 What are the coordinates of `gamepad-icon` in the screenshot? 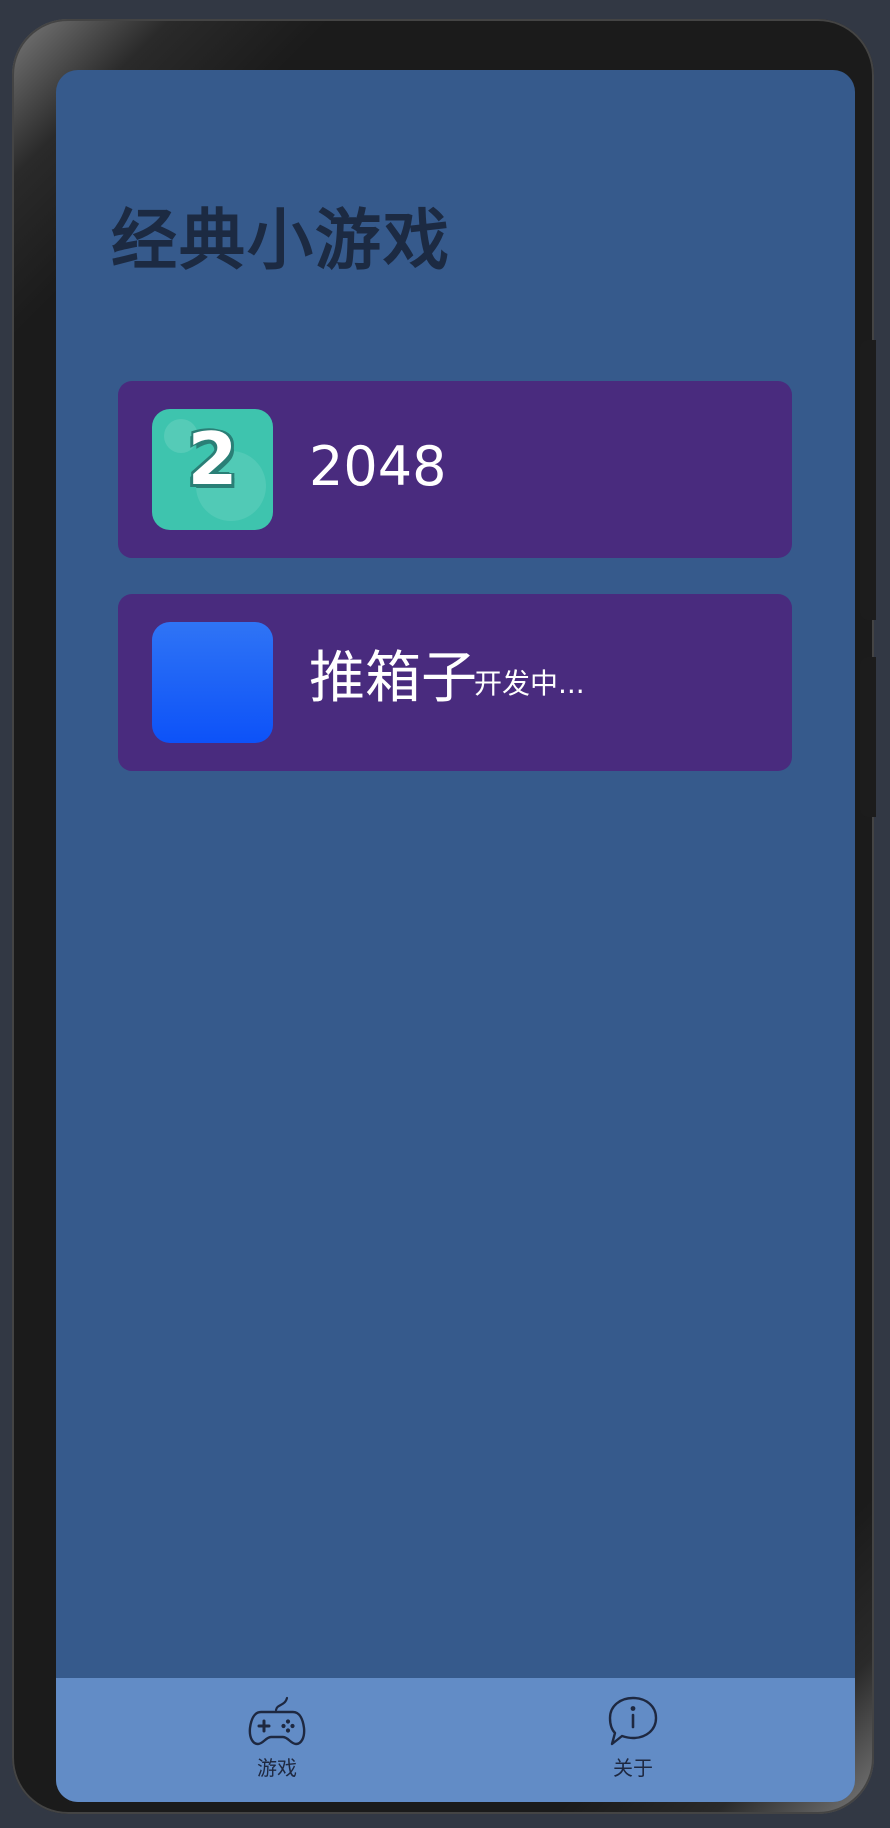 It's located at (277, 1721).